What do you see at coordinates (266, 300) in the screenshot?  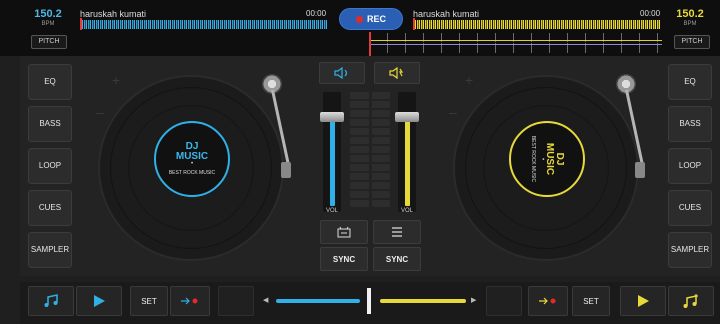 I see `crossfader-left-arrow-icon: ◀` at bounding box center [266, 300].